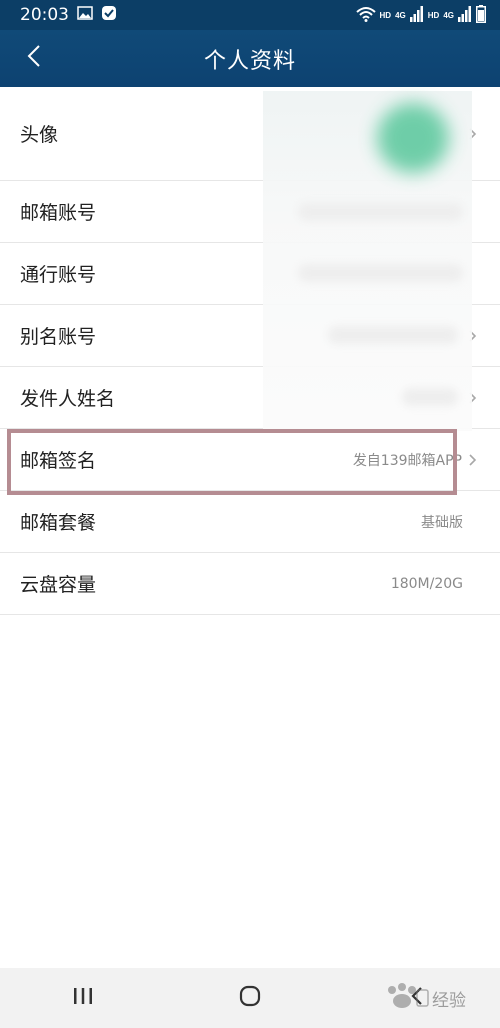  What do you see at coordinates (58, 585) in the screenshot?
I see `row-label: 云盘容量` at bounding box center [58, 585].